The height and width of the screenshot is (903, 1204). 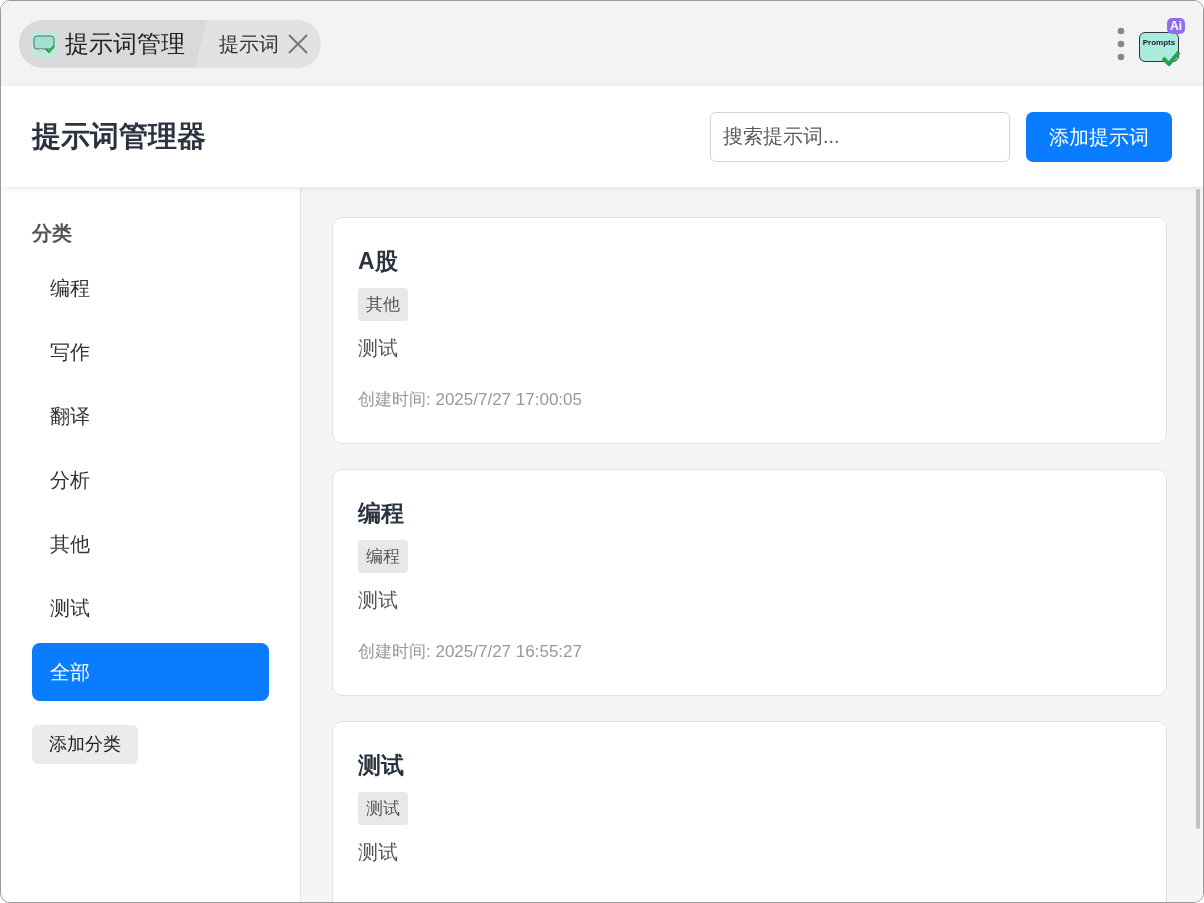 I want to click on check-icon, so click(x=1171, y=57).